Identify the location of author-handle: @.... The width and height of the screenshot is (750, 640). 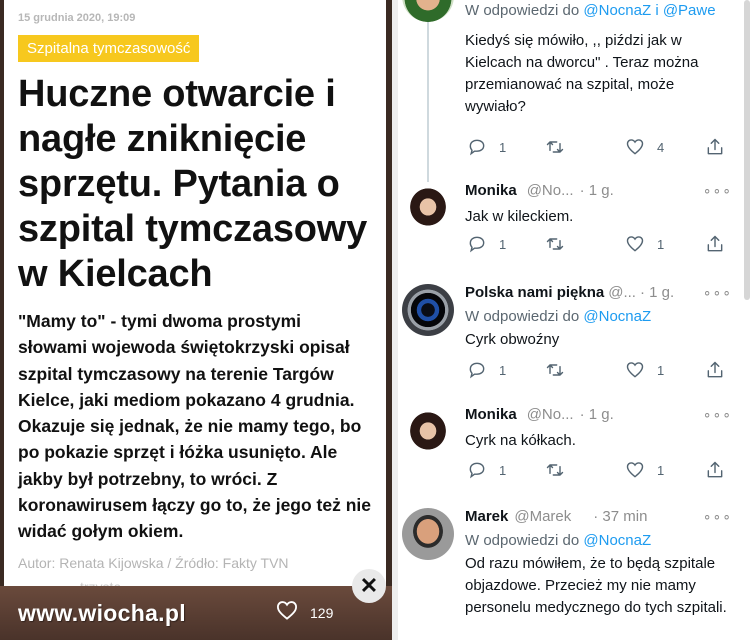
(622, 292).